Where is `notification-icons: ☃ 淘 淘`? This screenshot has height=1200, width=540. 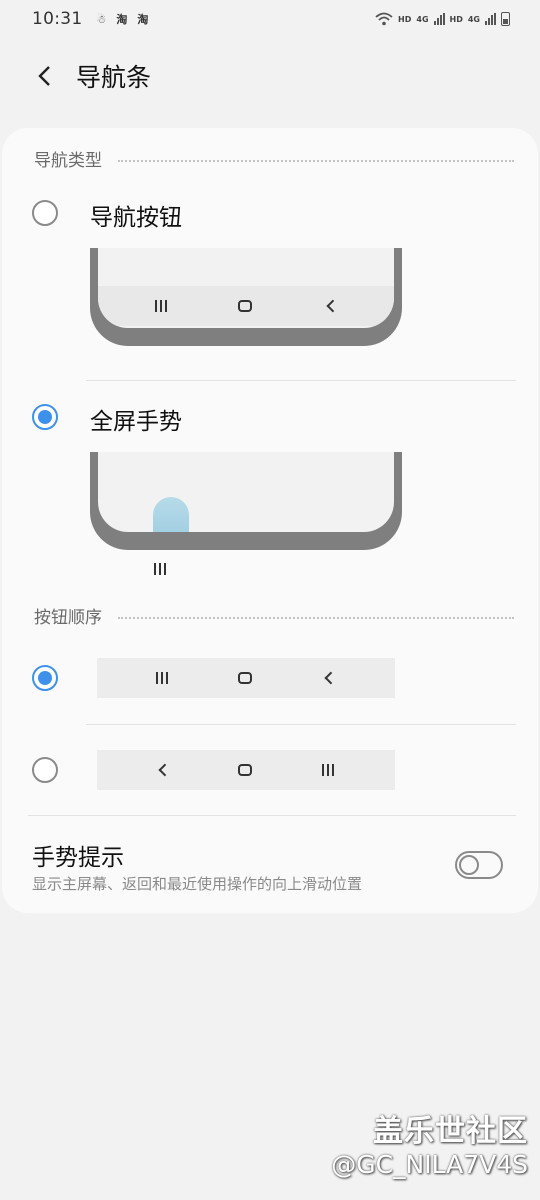
notification-icons: ☃ 淘 淘 is located at coordinates (123, 19).